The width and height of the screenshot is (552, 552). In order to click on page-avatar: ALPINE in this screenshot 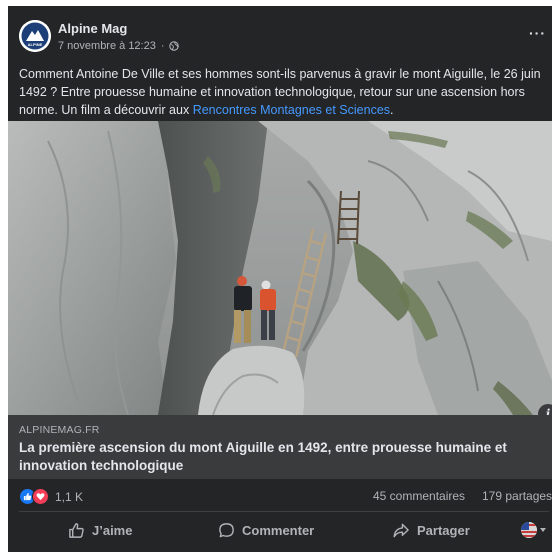, I will do `click(35, 36)`.